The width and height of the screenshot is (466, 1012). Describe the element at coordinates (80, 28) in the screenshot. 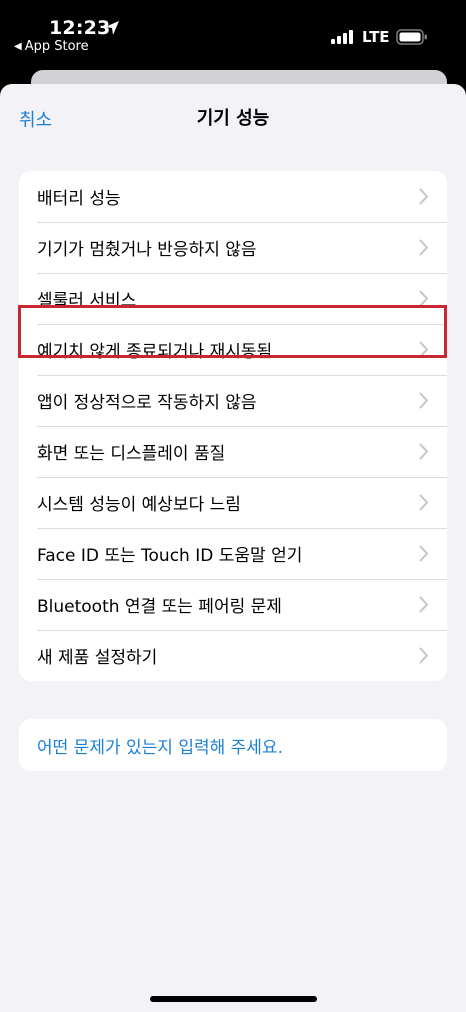

I see `status-time: 12:23` at that location.